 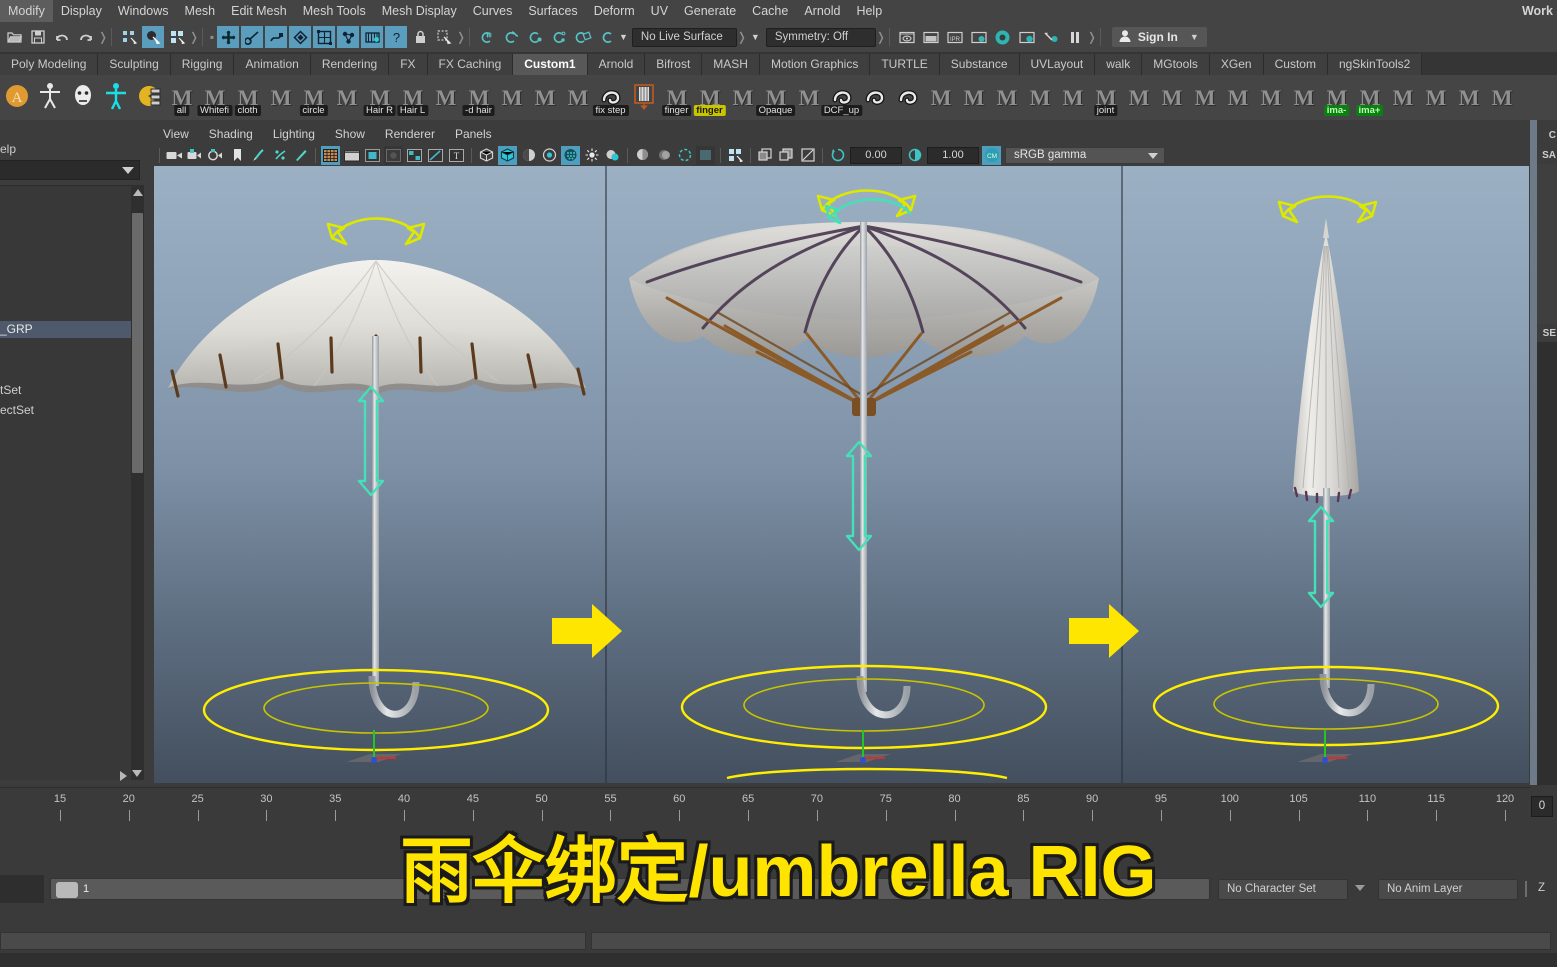 What do you see at coordinates (559, 37) in the screenshot?
I see `snap-to-projected-icon` at bounding box center [559, 37].